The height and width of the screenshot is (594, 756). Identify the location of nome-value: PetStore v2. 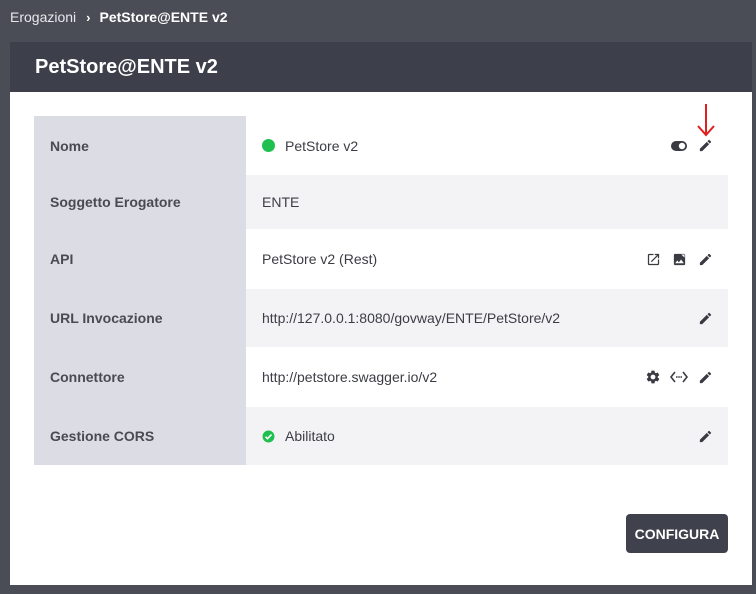
(322, 145).